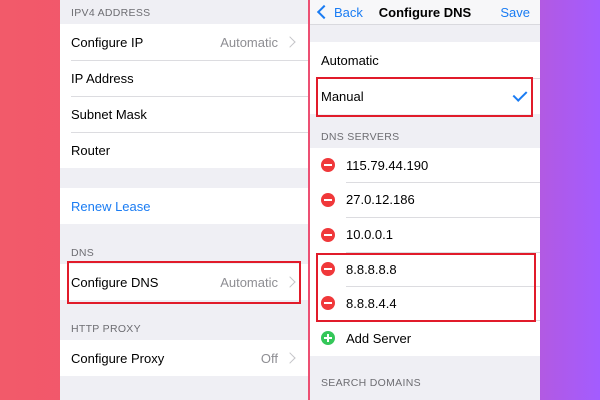  I want to click on dns-server-row: 115.79.44.190, so click(425, 165).